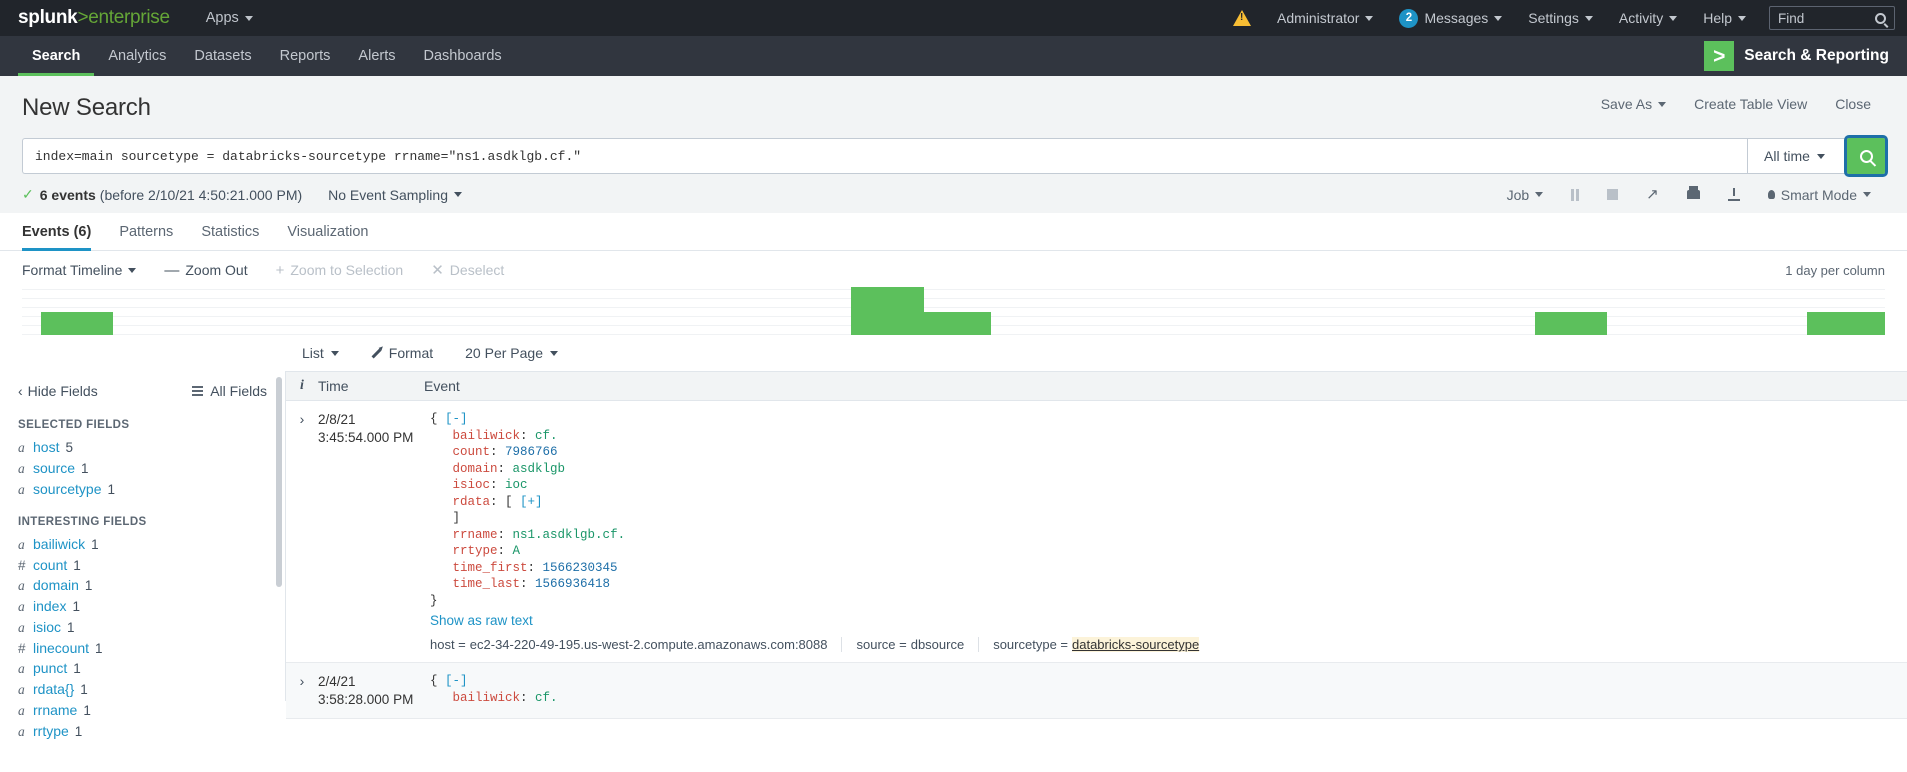  What do you see at coordinates (511, 353) in the screenshot?
I see `per-page-menu: 20 Per Page` at bounding box center [511, 353].